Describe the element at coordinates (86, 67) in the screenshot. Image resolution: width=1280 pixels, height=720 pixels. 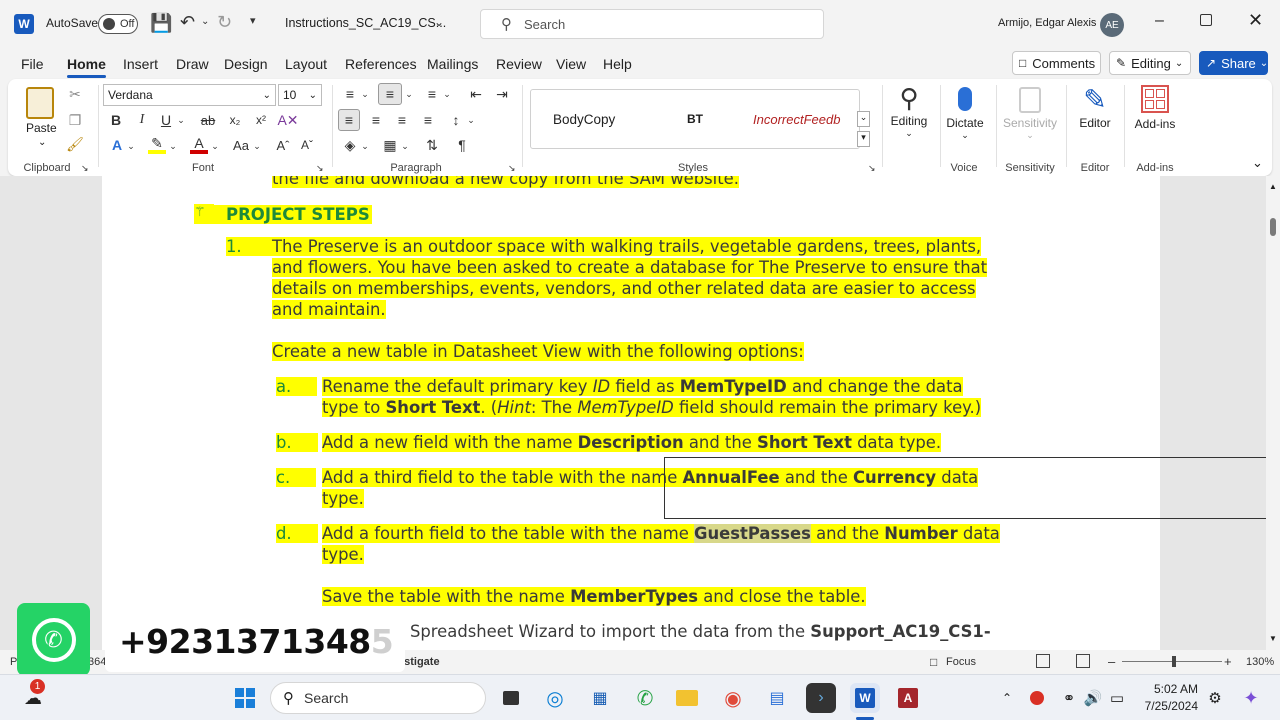
I see `tab-home: Home` at that location.